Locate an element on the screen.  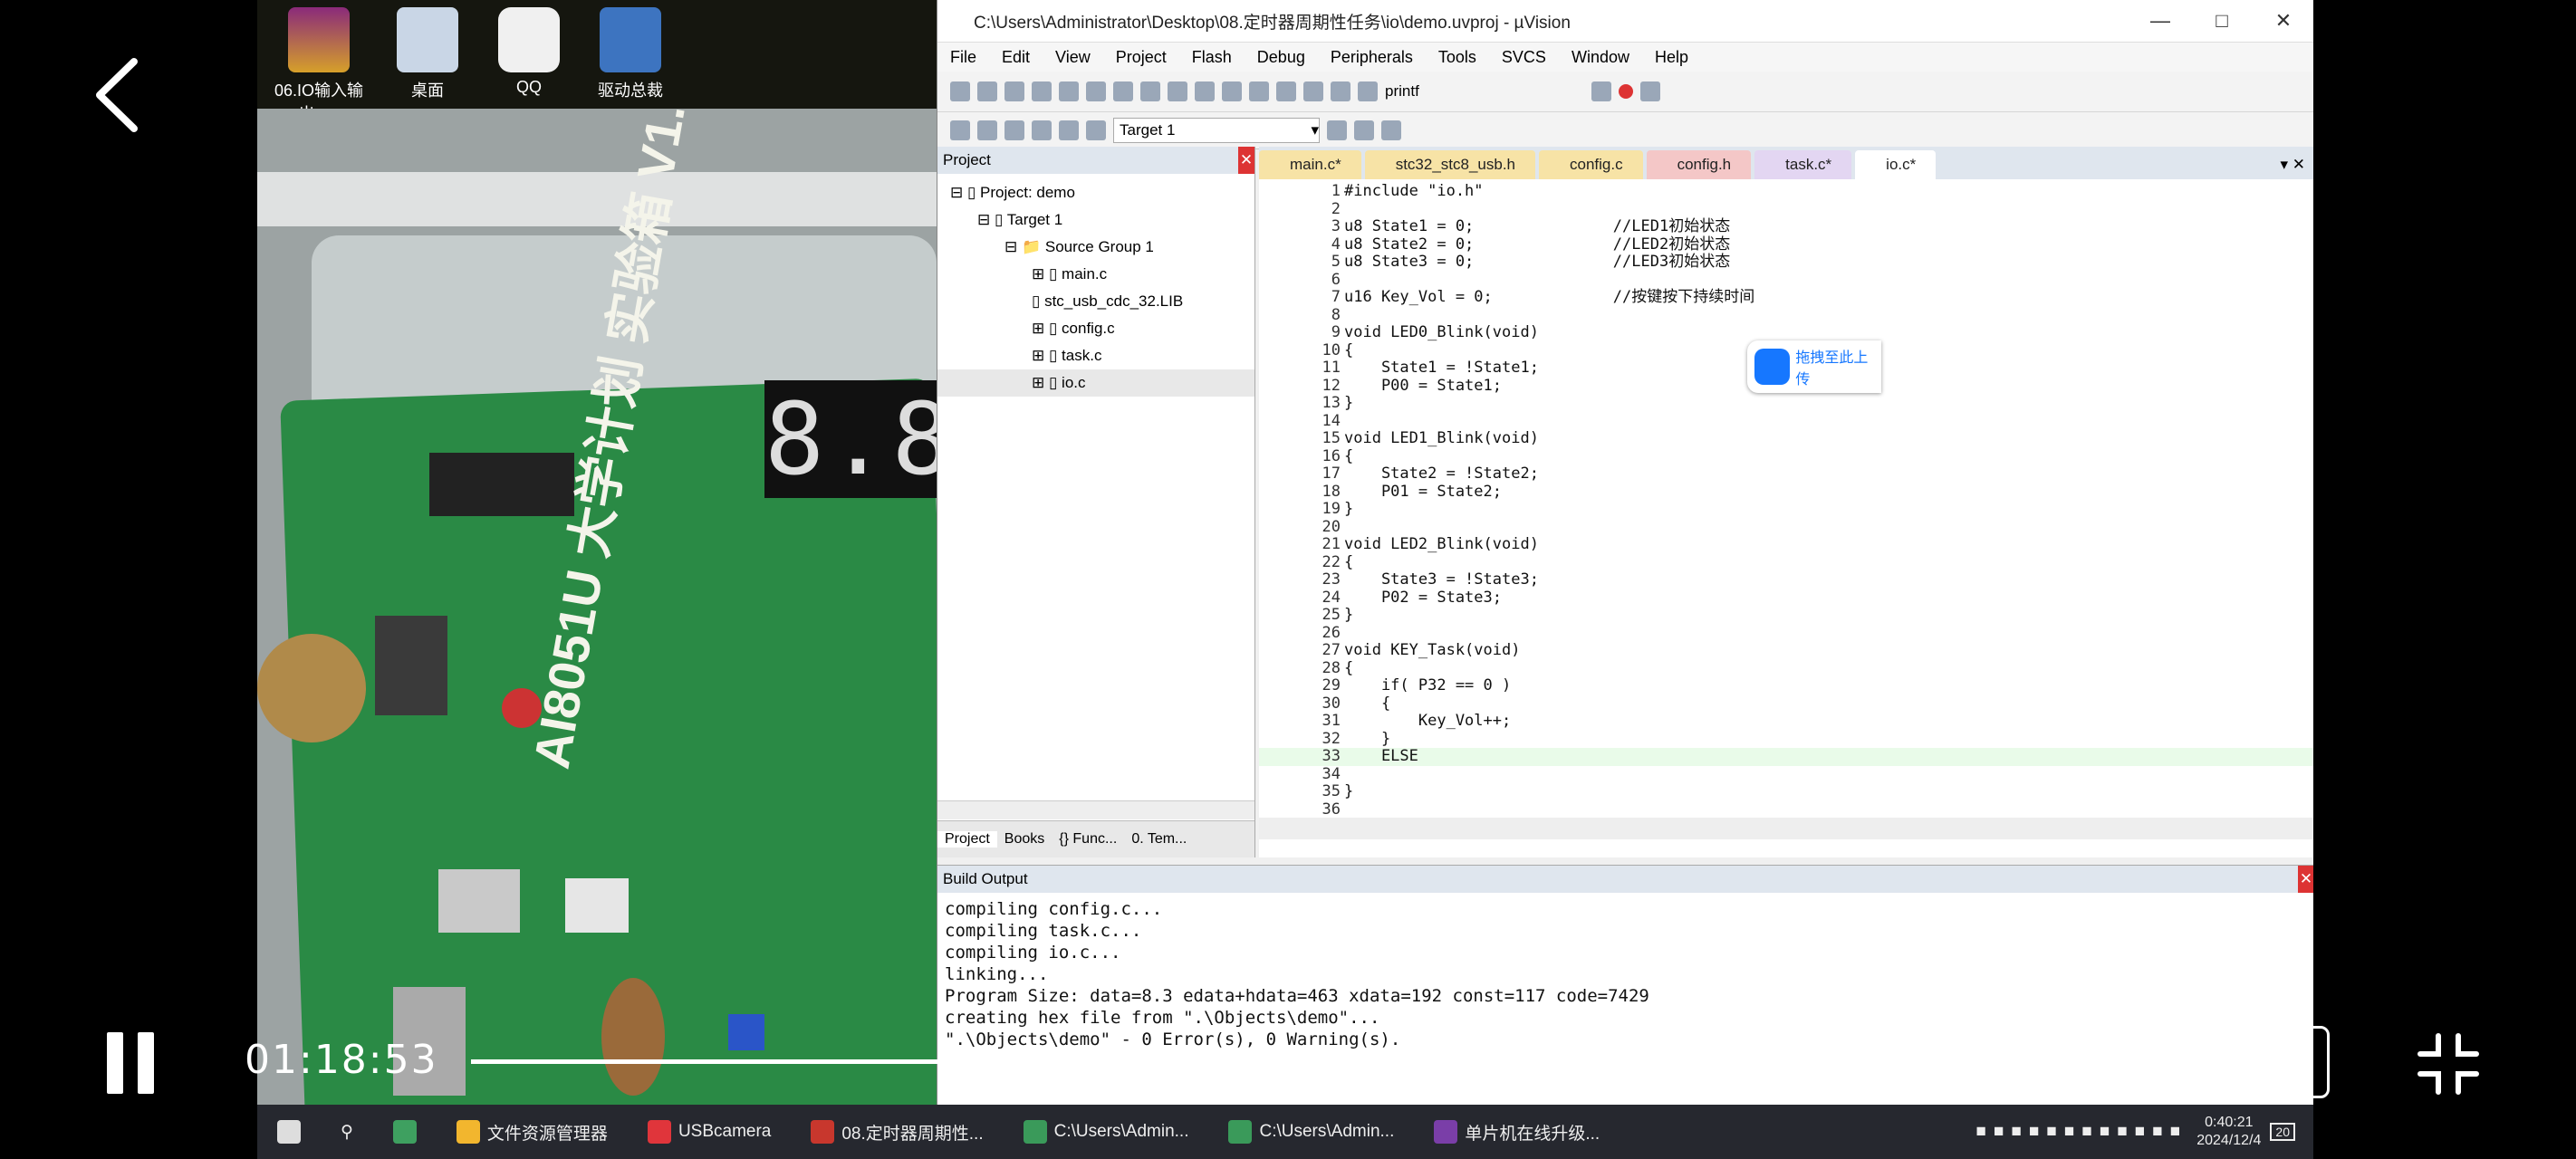
horizontal-scrollbar is located at coordinates (1095, 810).